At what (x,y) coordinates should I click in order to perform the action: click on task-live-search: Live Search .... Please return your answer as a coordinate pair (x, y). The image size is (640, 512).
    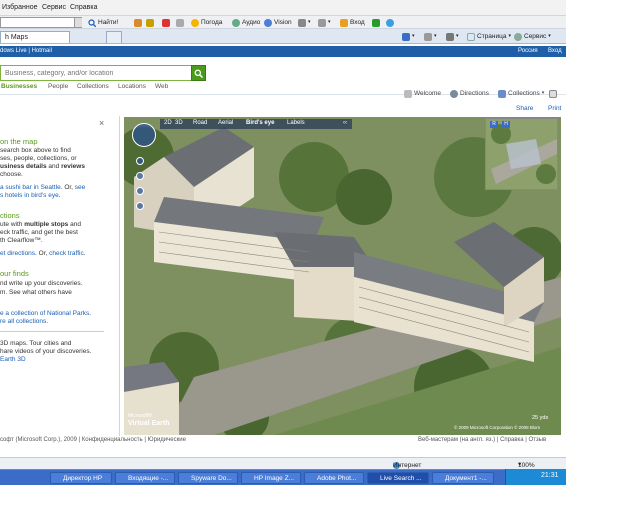
    Looking at the image, I should click on (398, 478).